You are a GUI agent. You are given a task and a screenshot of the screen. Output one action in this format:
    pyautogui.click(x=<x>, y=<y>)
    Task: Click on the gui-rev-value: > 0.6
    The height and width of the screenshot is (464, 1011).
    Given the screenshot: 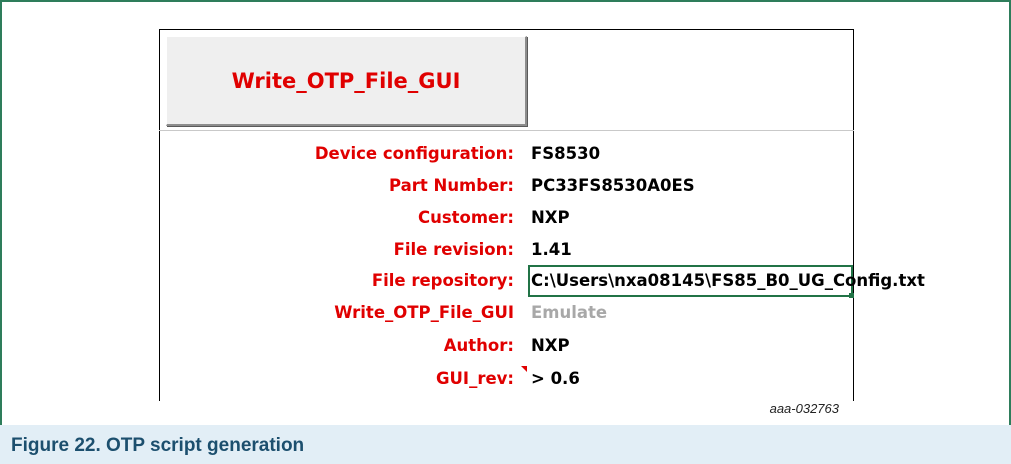 What is the action you would take?
    pyautogui.click(x=555, y=379)
    